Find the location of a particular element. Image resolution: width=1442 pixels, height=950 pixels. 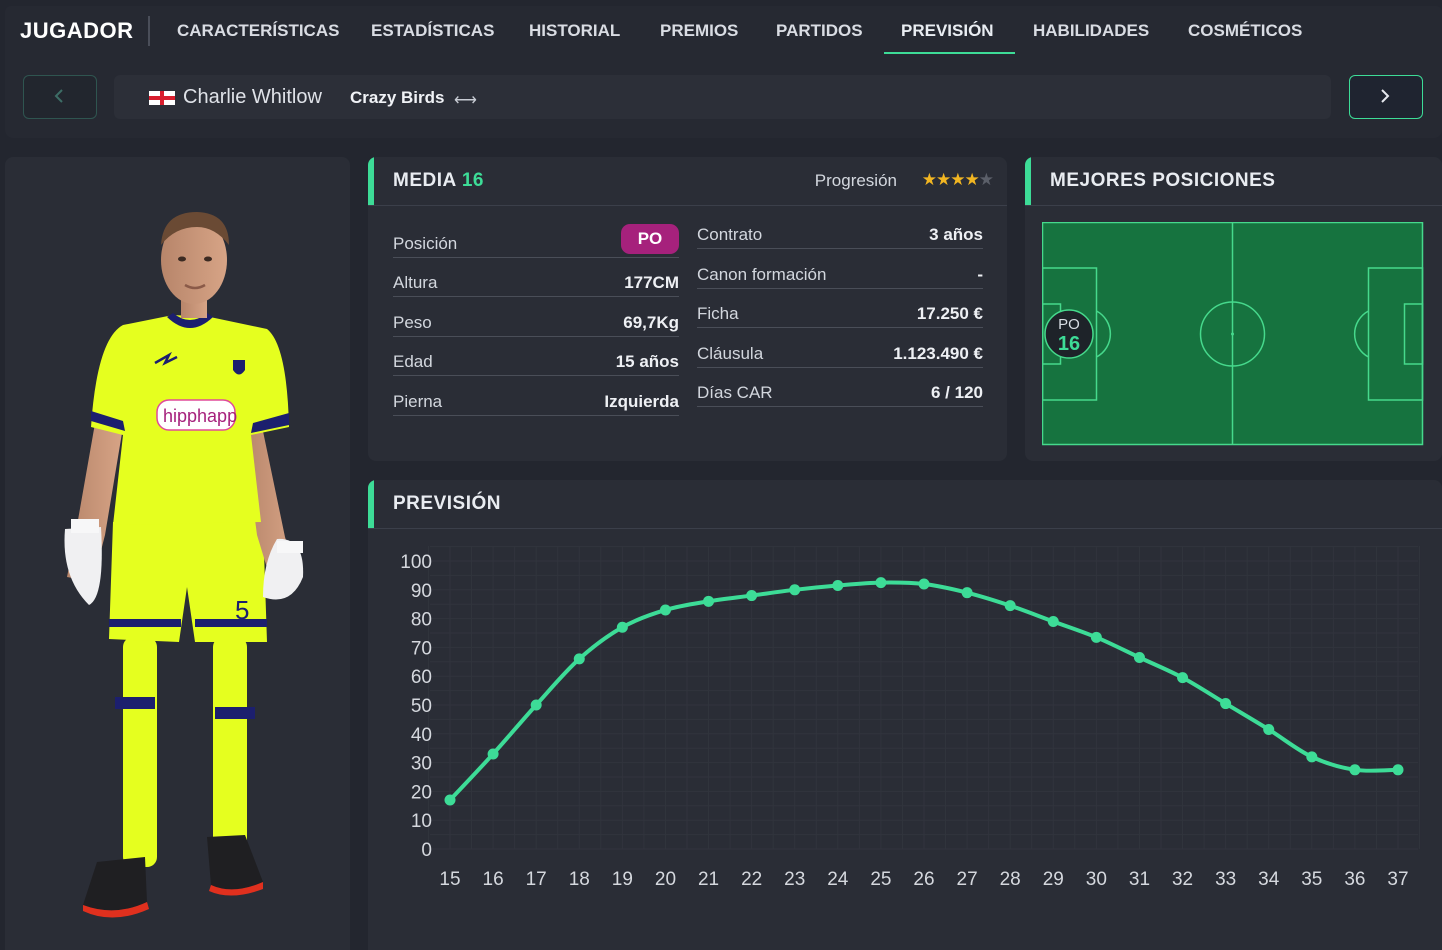

tab-historial: HISTORIAL is located at coordinates (574, 31).